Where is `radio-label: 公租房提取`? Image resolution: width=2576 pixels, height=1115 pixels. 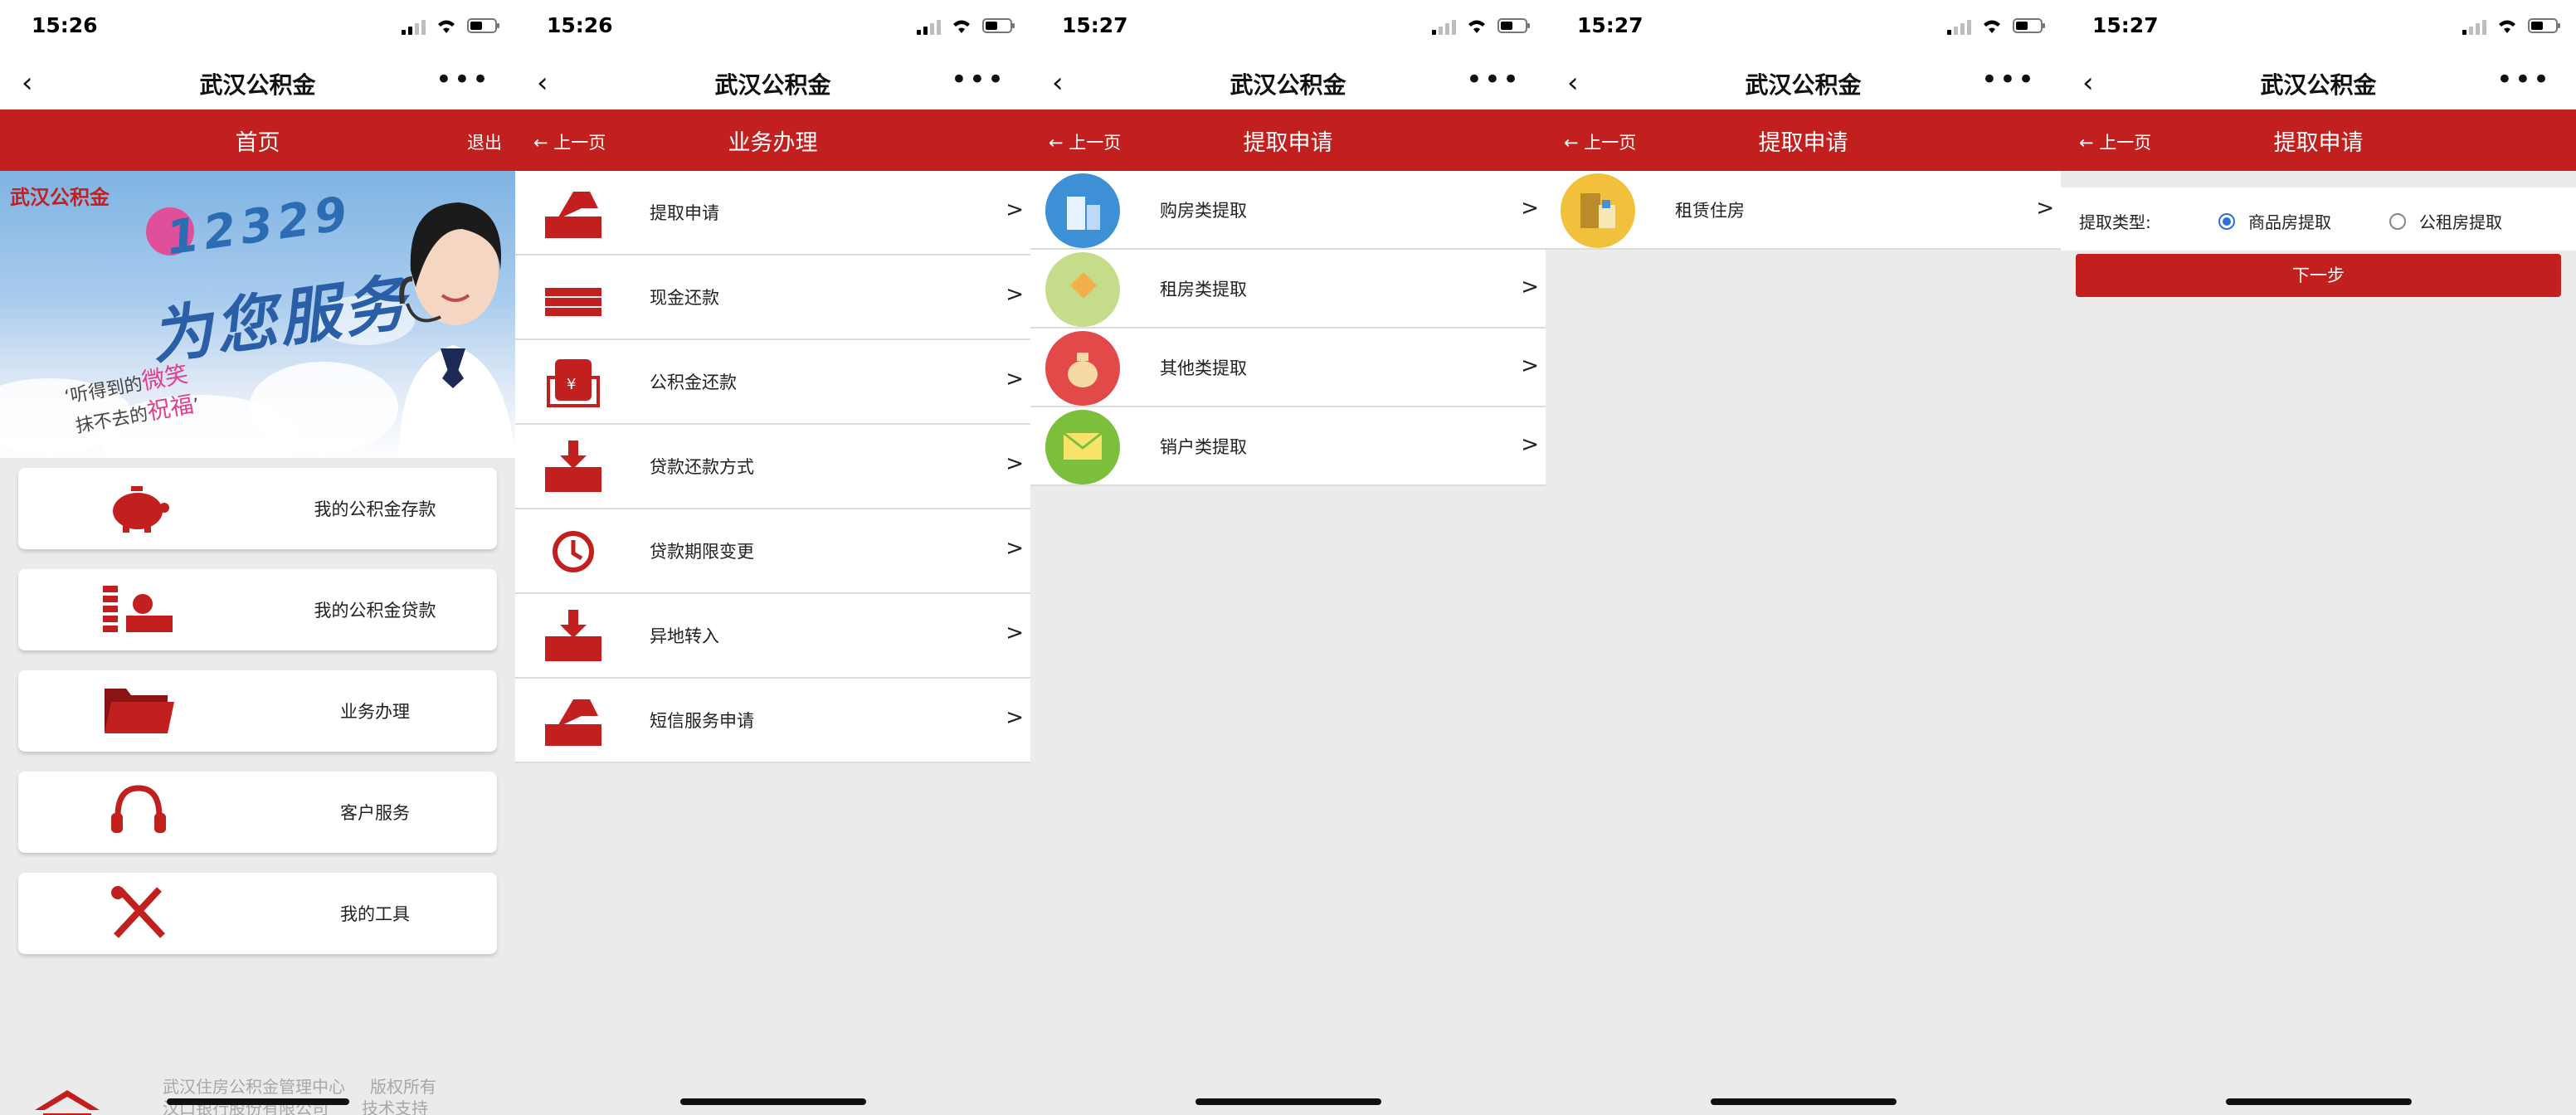 radio-label: 公租房提取 is located at coordinates (2460, 222).